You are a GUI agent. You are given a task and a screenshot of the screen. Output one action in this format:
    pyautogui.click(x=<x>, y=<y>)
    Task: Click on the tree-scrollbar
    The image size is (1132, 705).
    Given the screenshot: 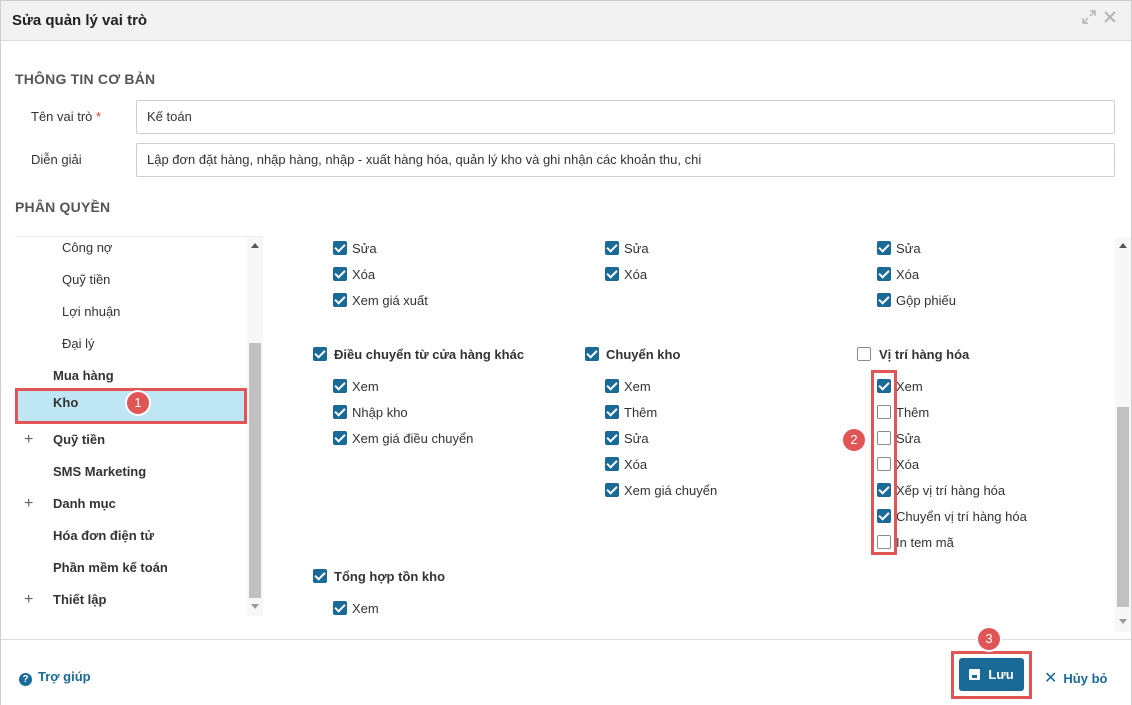 What is the action you would take?
    pyautogui.click(x=255, y=426)
    